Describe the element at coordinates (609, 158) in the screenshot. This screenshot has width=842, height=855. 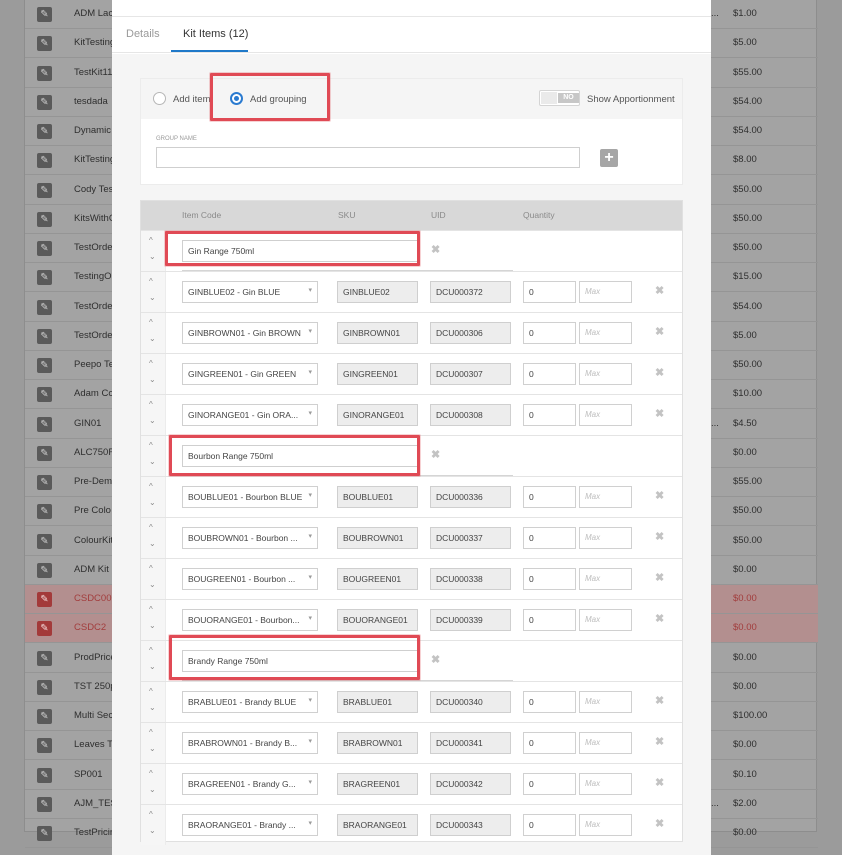
I see `plus-icon: +` at that location.